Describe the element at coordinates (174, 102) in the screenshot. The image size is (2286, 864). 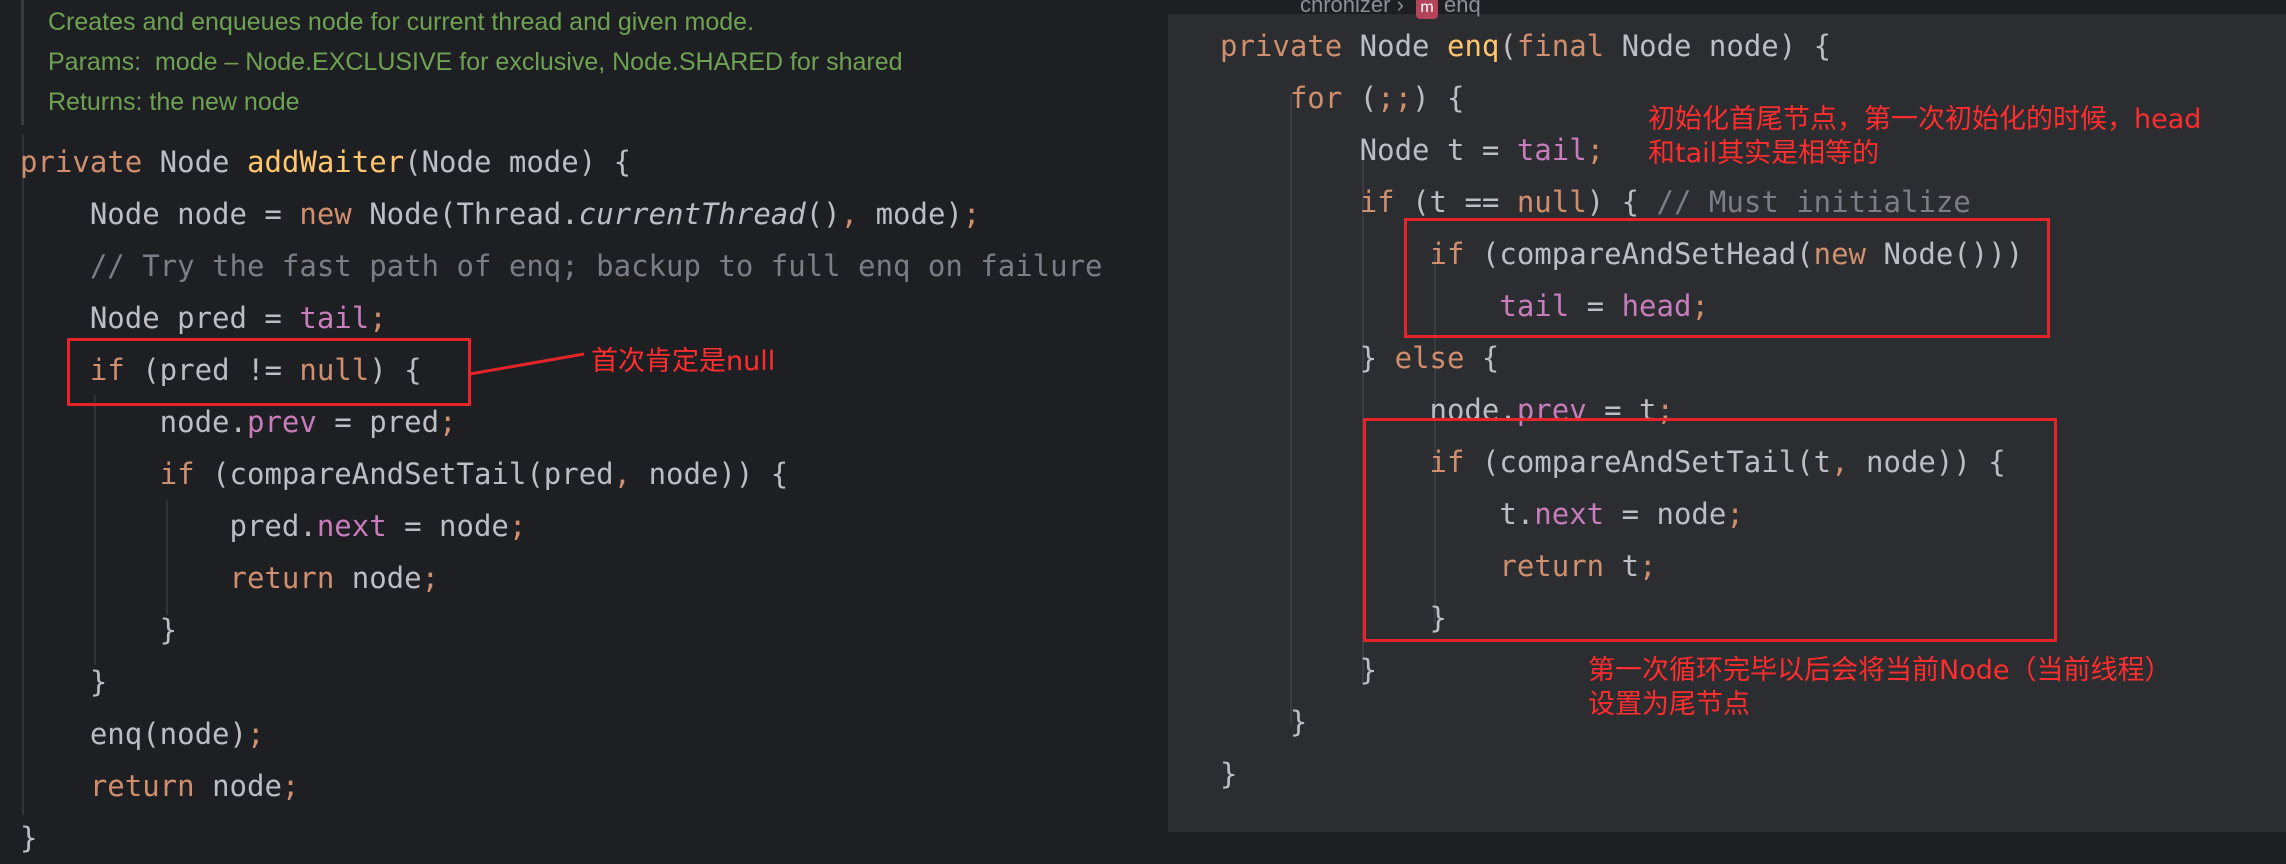
I see `doc-comment-line: Returns: the new node` at that location.